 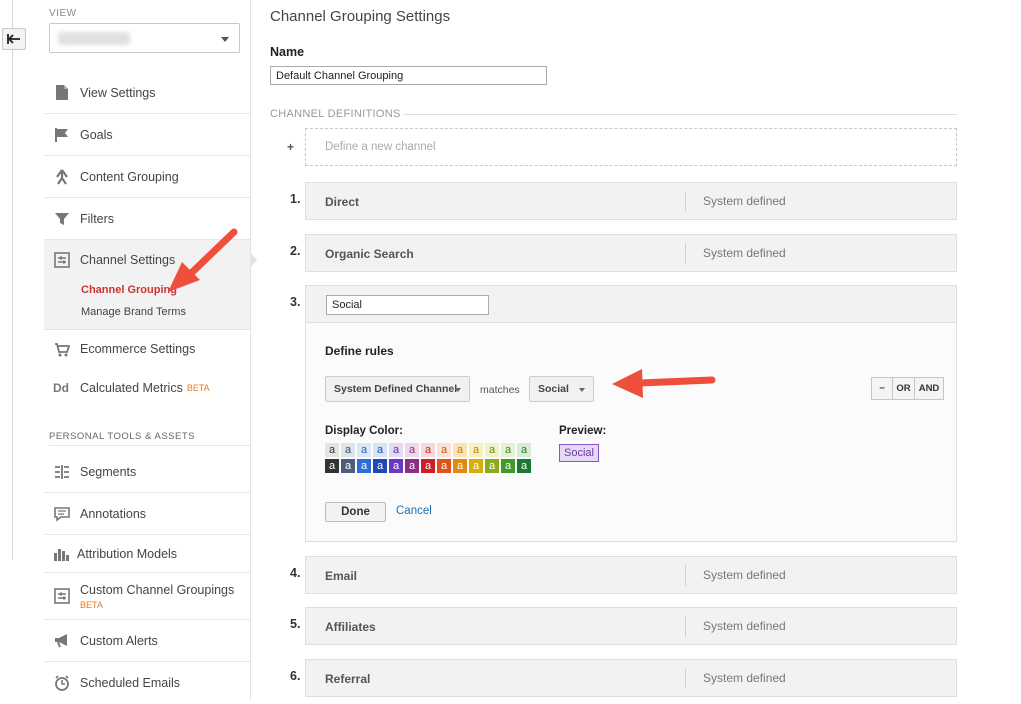 I want to click on sidebar-item-scheduled-emails: Scheduled Emails, so click(x=147, y=683).